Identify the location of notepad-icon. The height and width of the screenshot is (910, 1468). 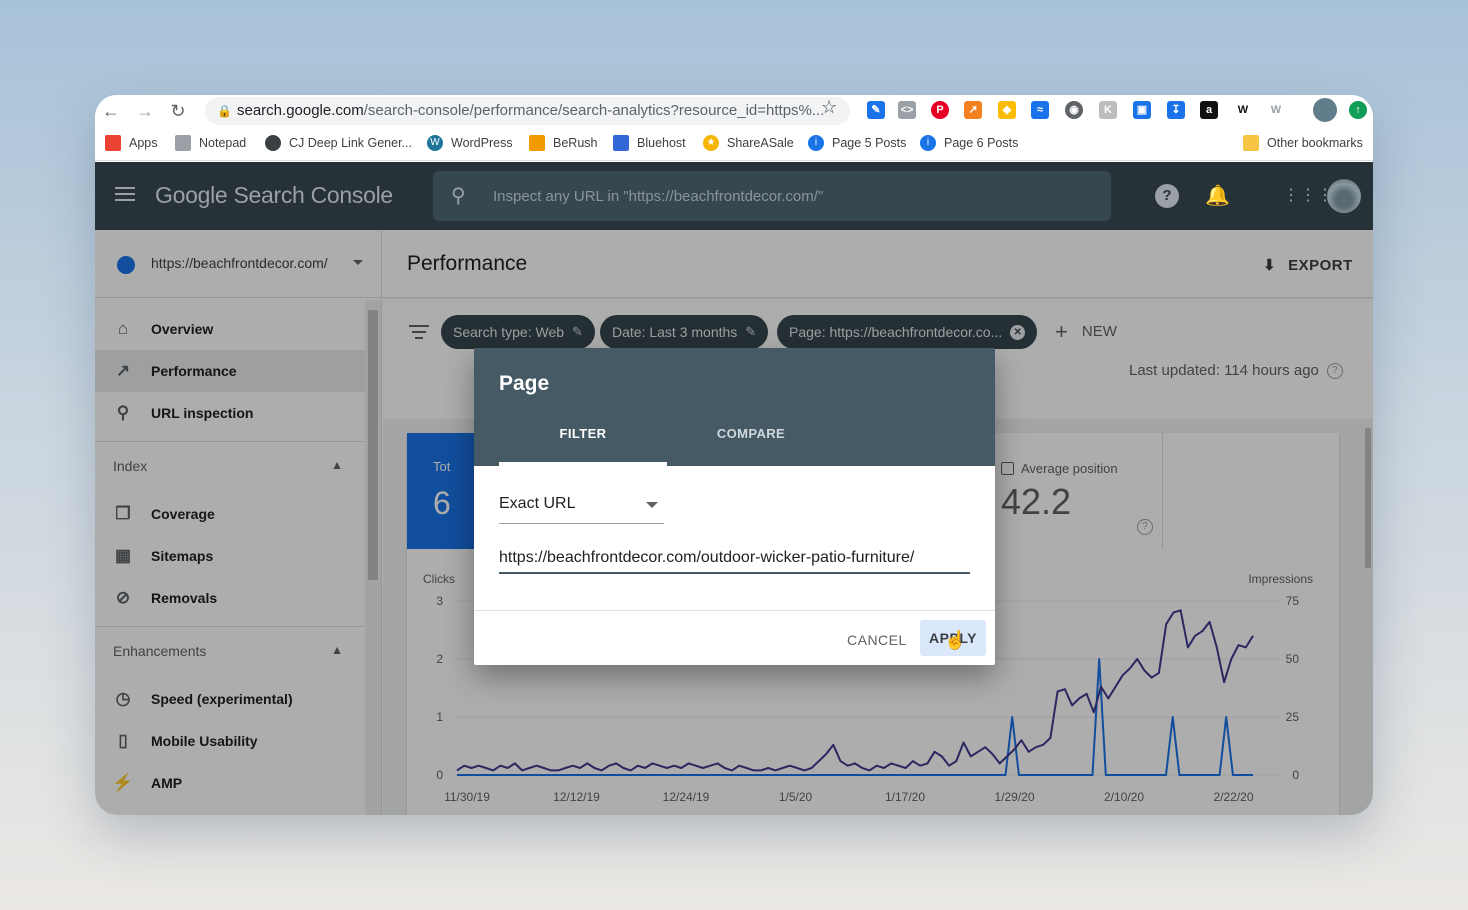
(183, 143).